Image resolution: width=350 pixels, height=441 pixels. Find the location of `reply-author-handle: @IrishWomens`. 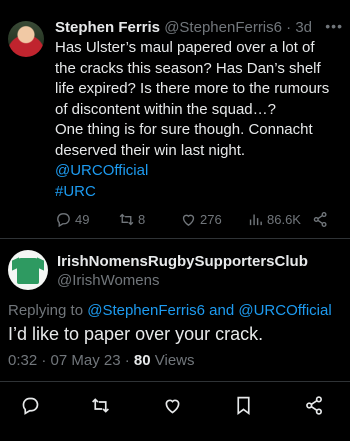

reply-author-handle: @IrishWomens is located at coordinates (108, 280).